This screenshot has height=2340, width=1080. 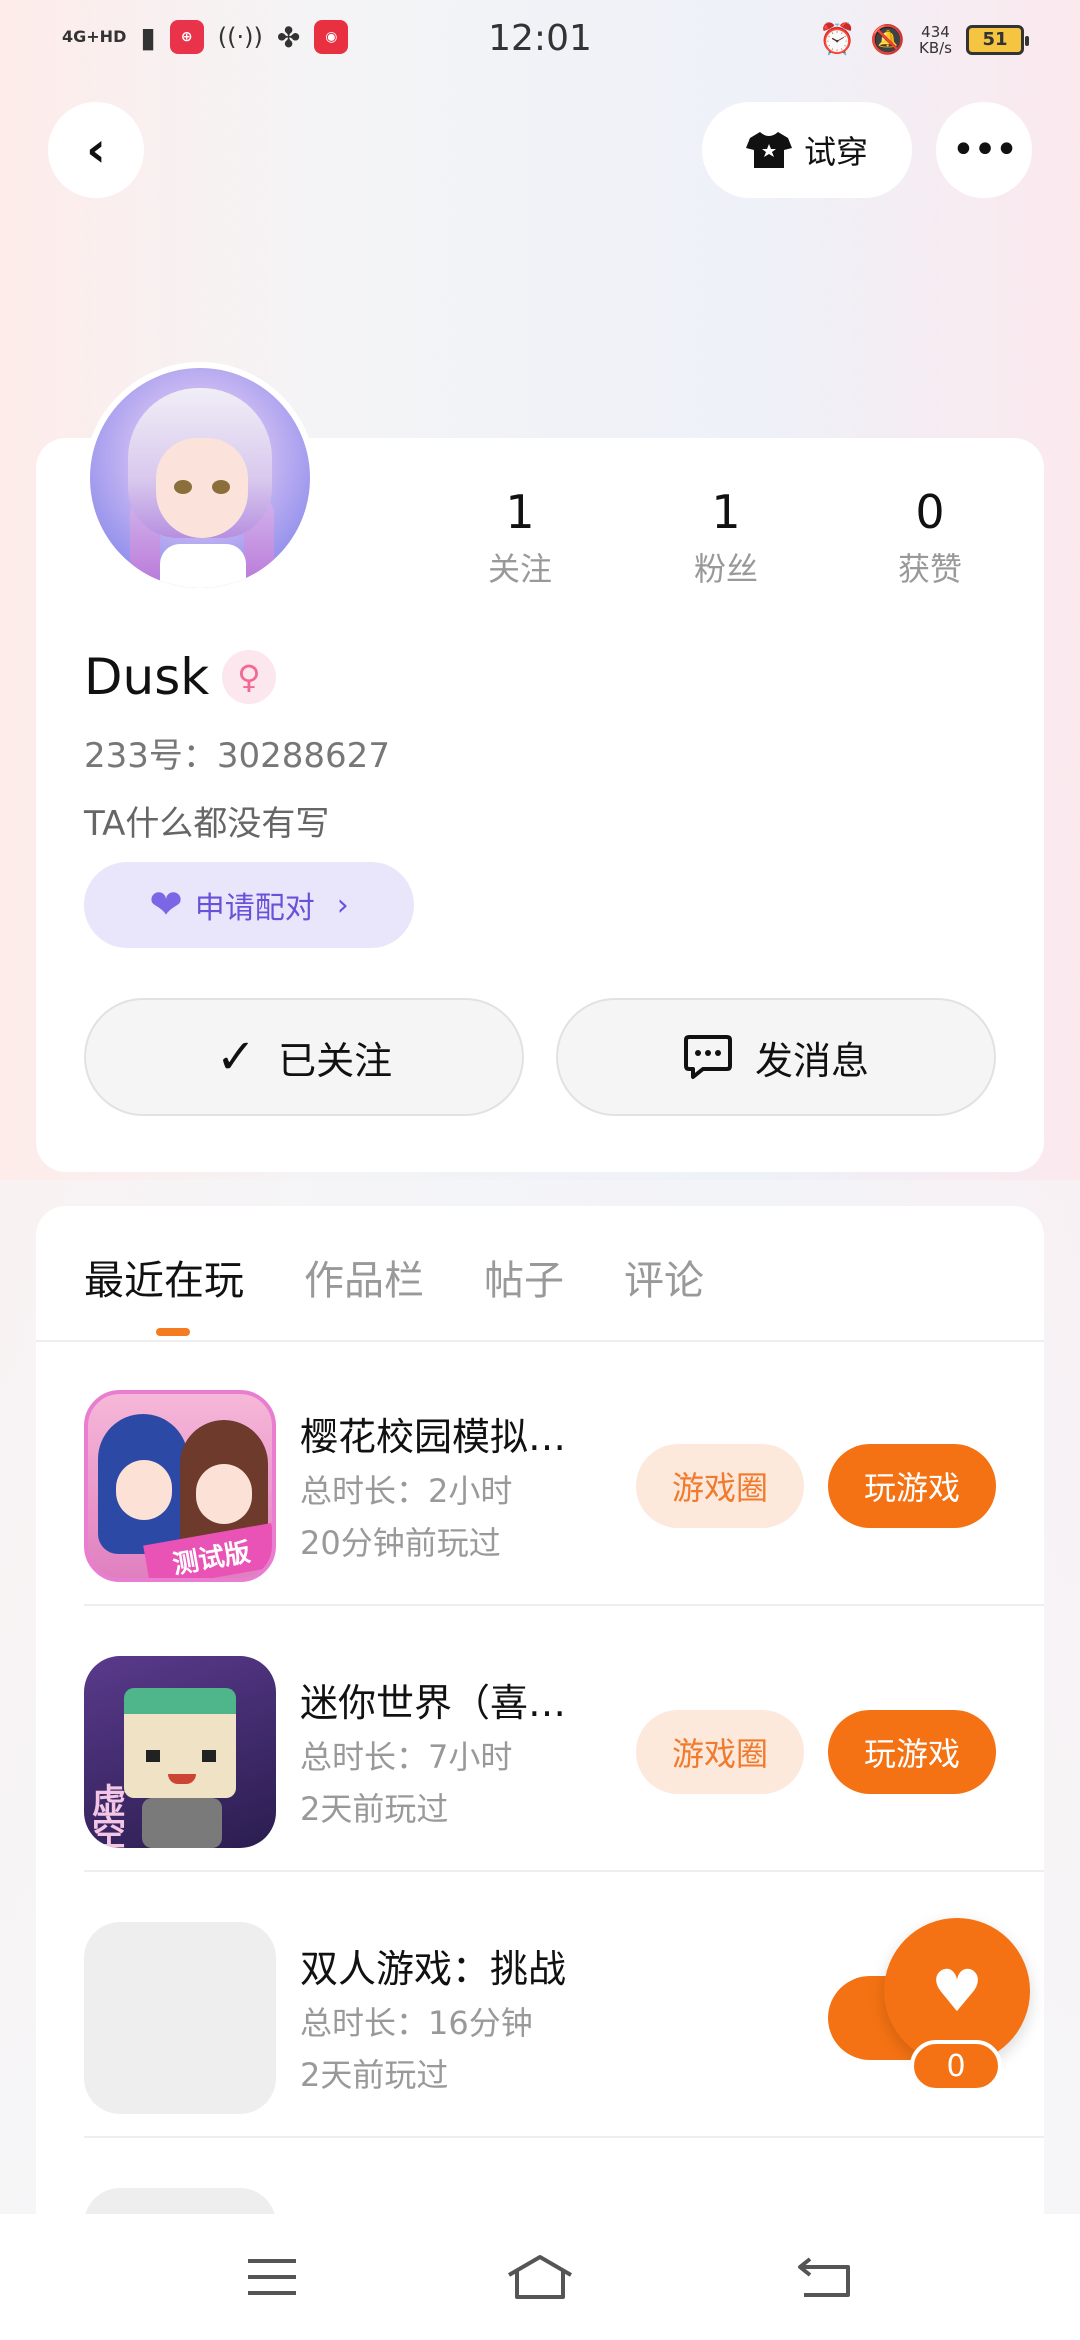 I want to click on avatar-face, so click(x=202, y=488).